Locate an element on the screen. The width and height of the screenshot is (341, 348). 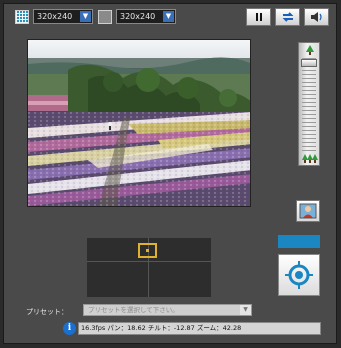
resolution-select-right: 320x240 ▼ is located at coordinates (146, 16).